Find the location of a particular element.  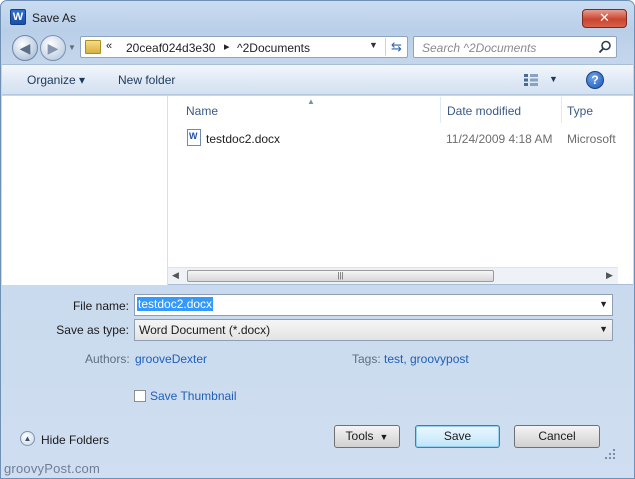

scroll-left-arrow-icon: ◀ is located at coordinates (175, 275).